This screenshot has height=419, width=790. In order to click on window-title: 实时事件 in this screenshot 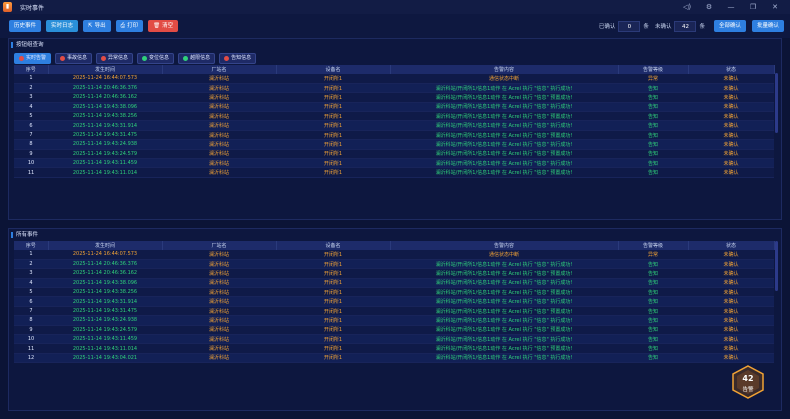, I will do `click(32, 8)`.